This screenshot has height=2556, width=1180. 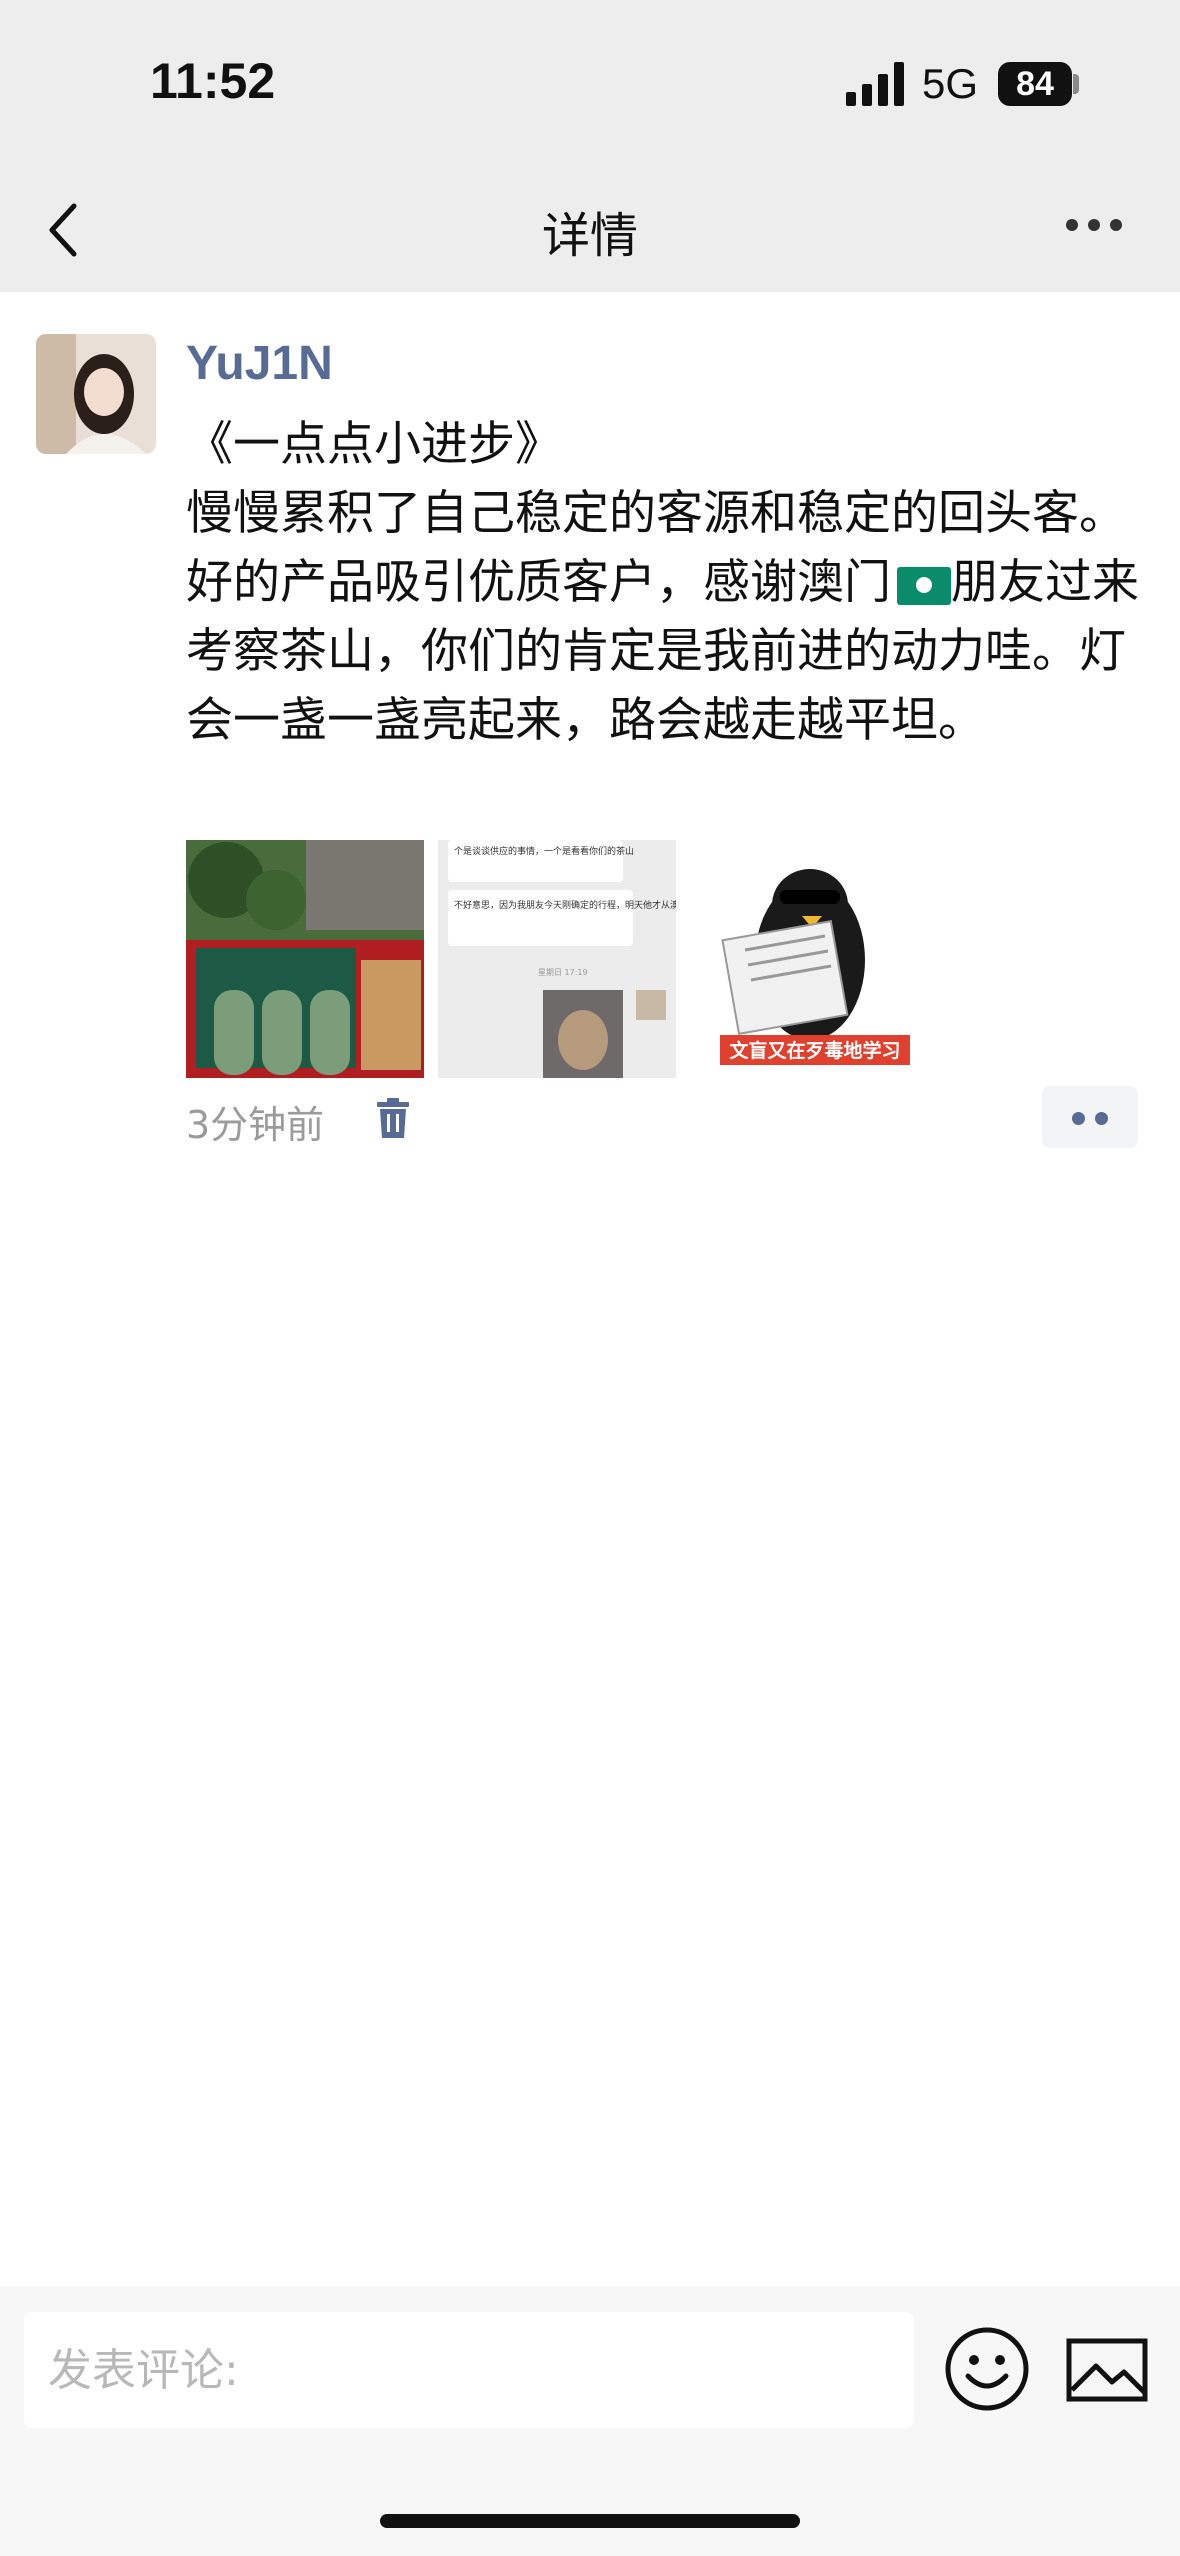 What do you see at coordinates (255, 1125) in the screenshot?
I see `post-timestamp: 3分钟前` at bounding box center [255, 1125].